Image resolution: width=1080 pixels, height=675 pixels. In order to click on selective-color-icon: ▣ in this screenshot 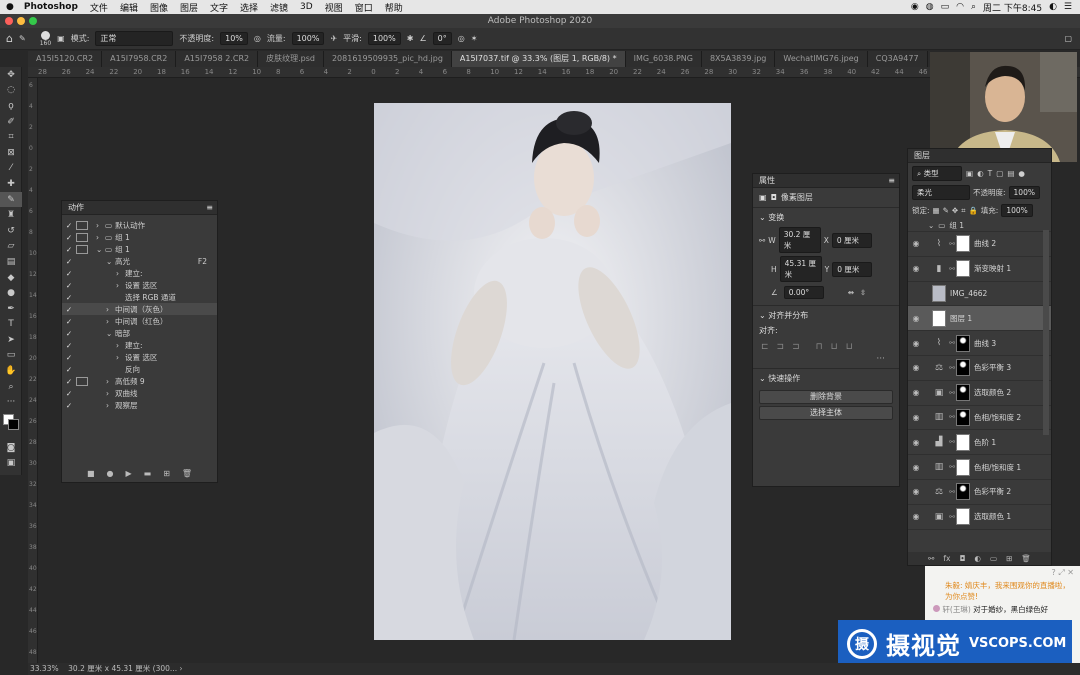, I will do `click(939, 393)`.